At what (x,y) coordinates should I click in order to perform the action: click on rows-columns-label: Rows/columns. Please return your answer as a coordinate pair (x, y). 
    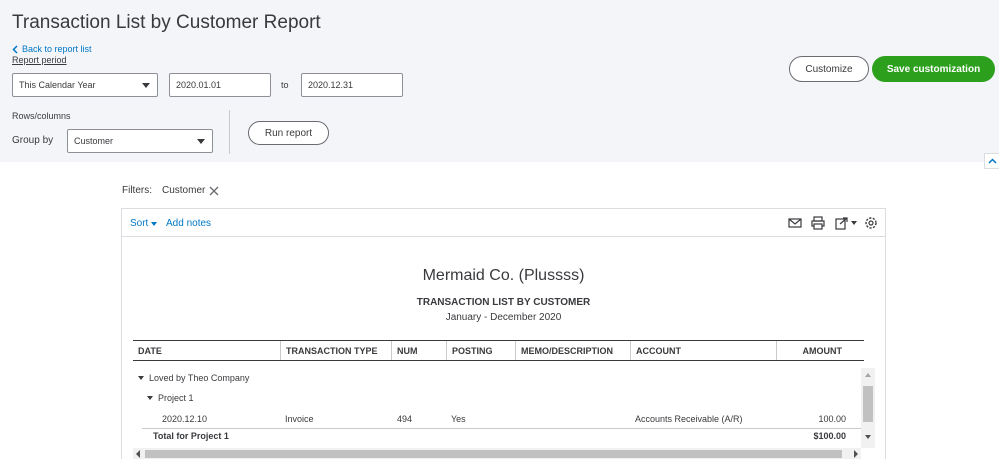
    Looking at the image, I should click on (41, 116).